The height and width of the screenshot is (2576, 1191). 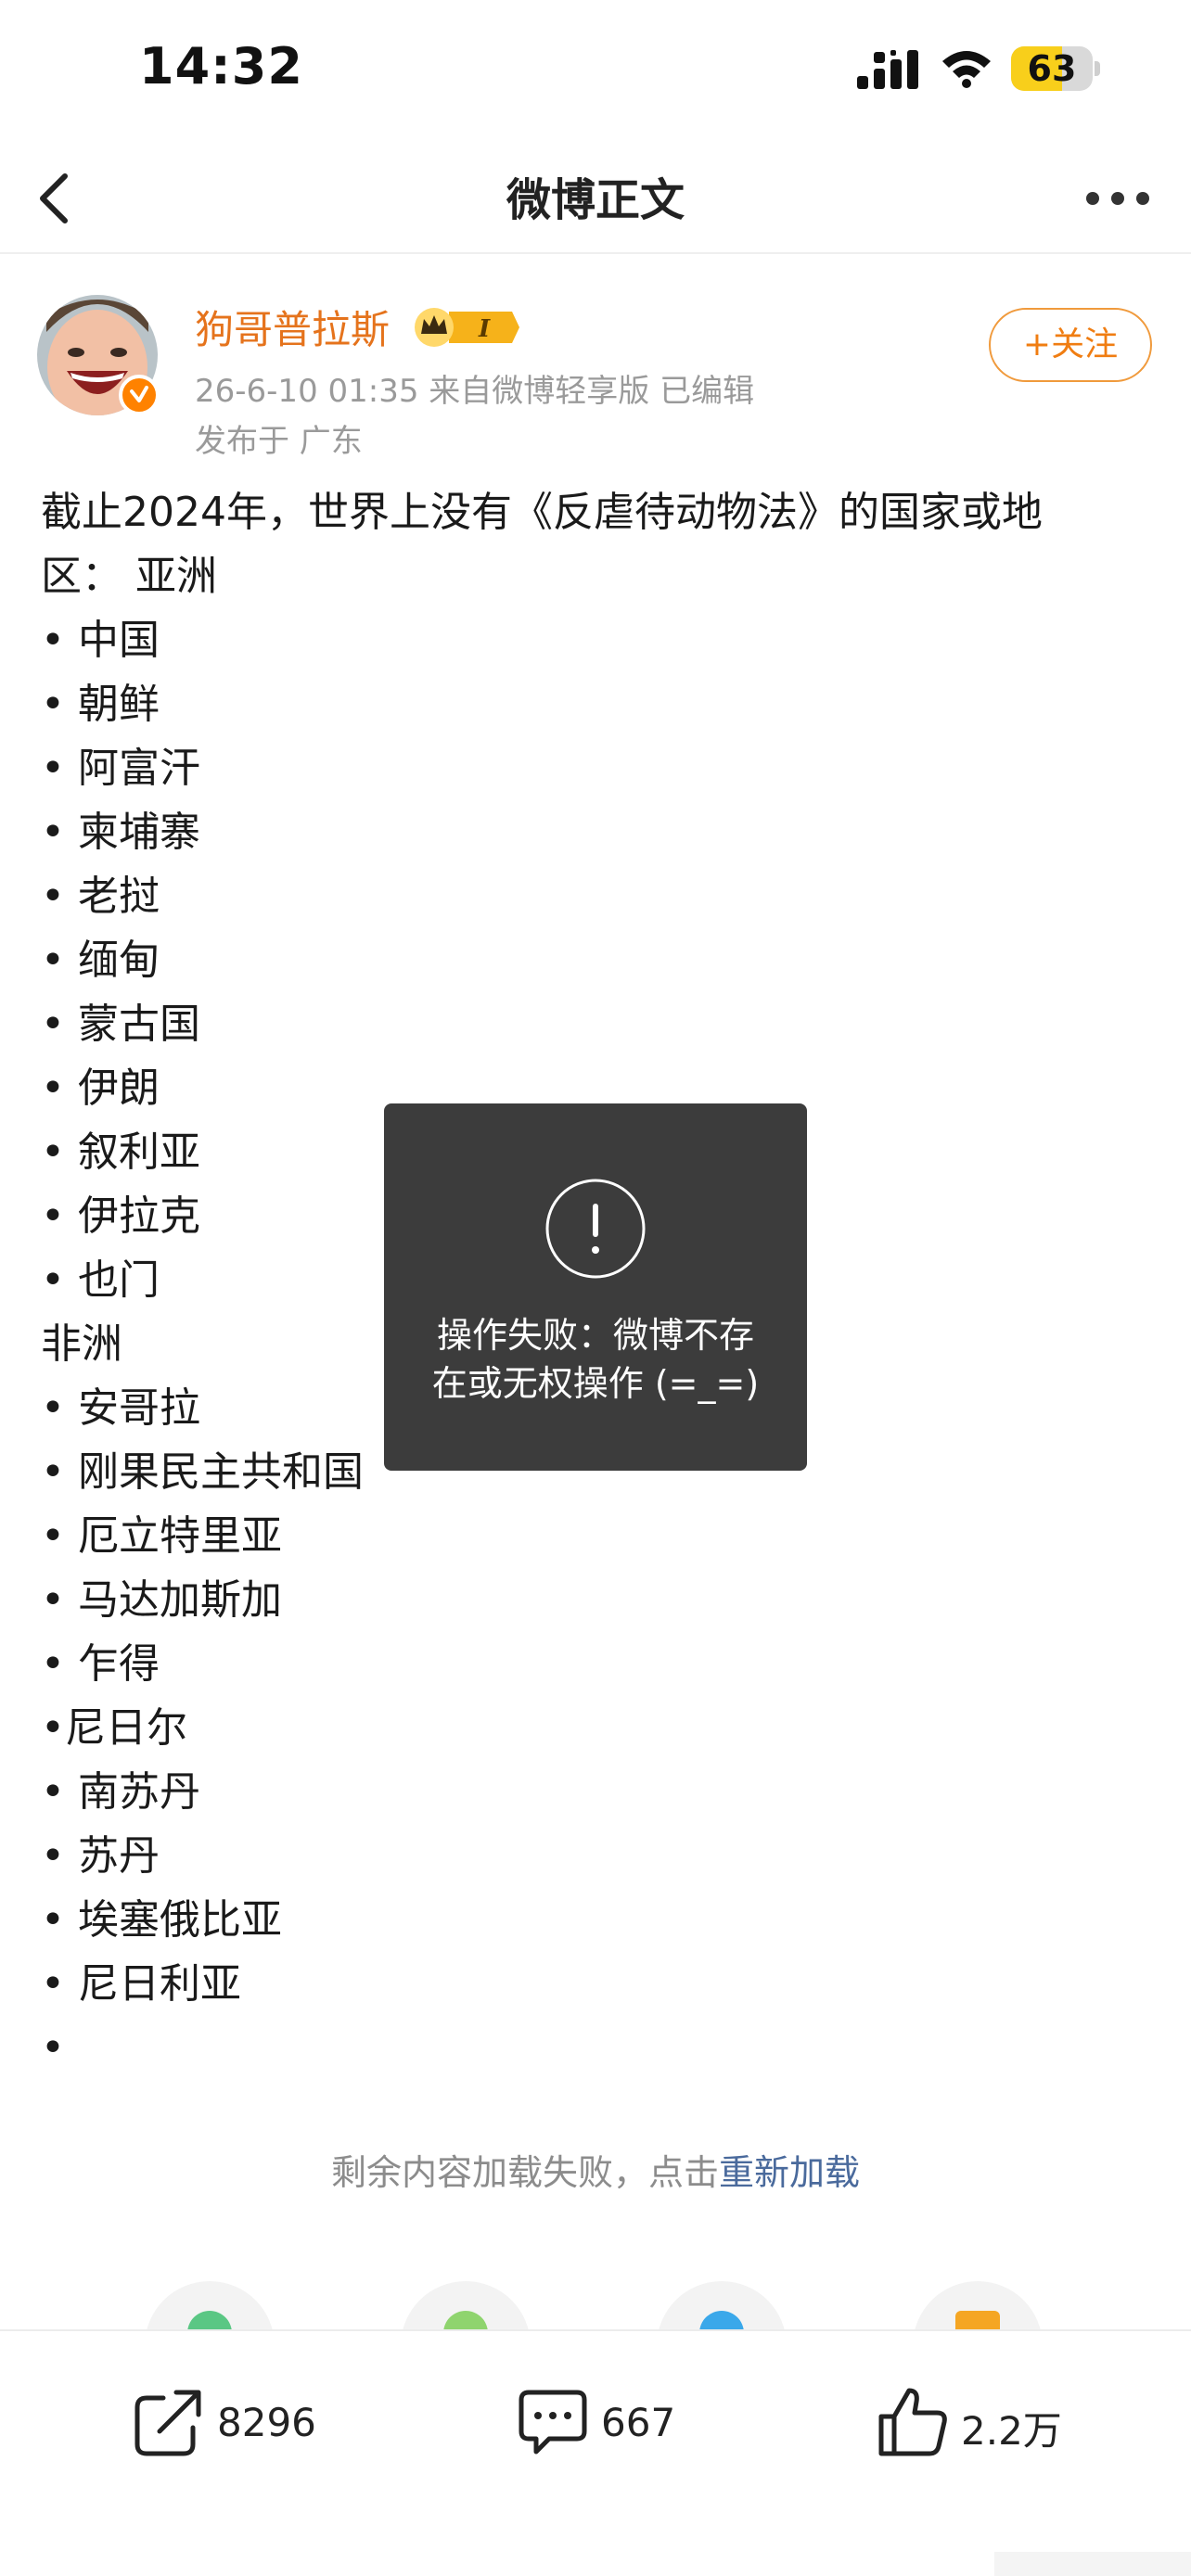 I want to click on post-line: • 中国, so click(x=100, y=640).